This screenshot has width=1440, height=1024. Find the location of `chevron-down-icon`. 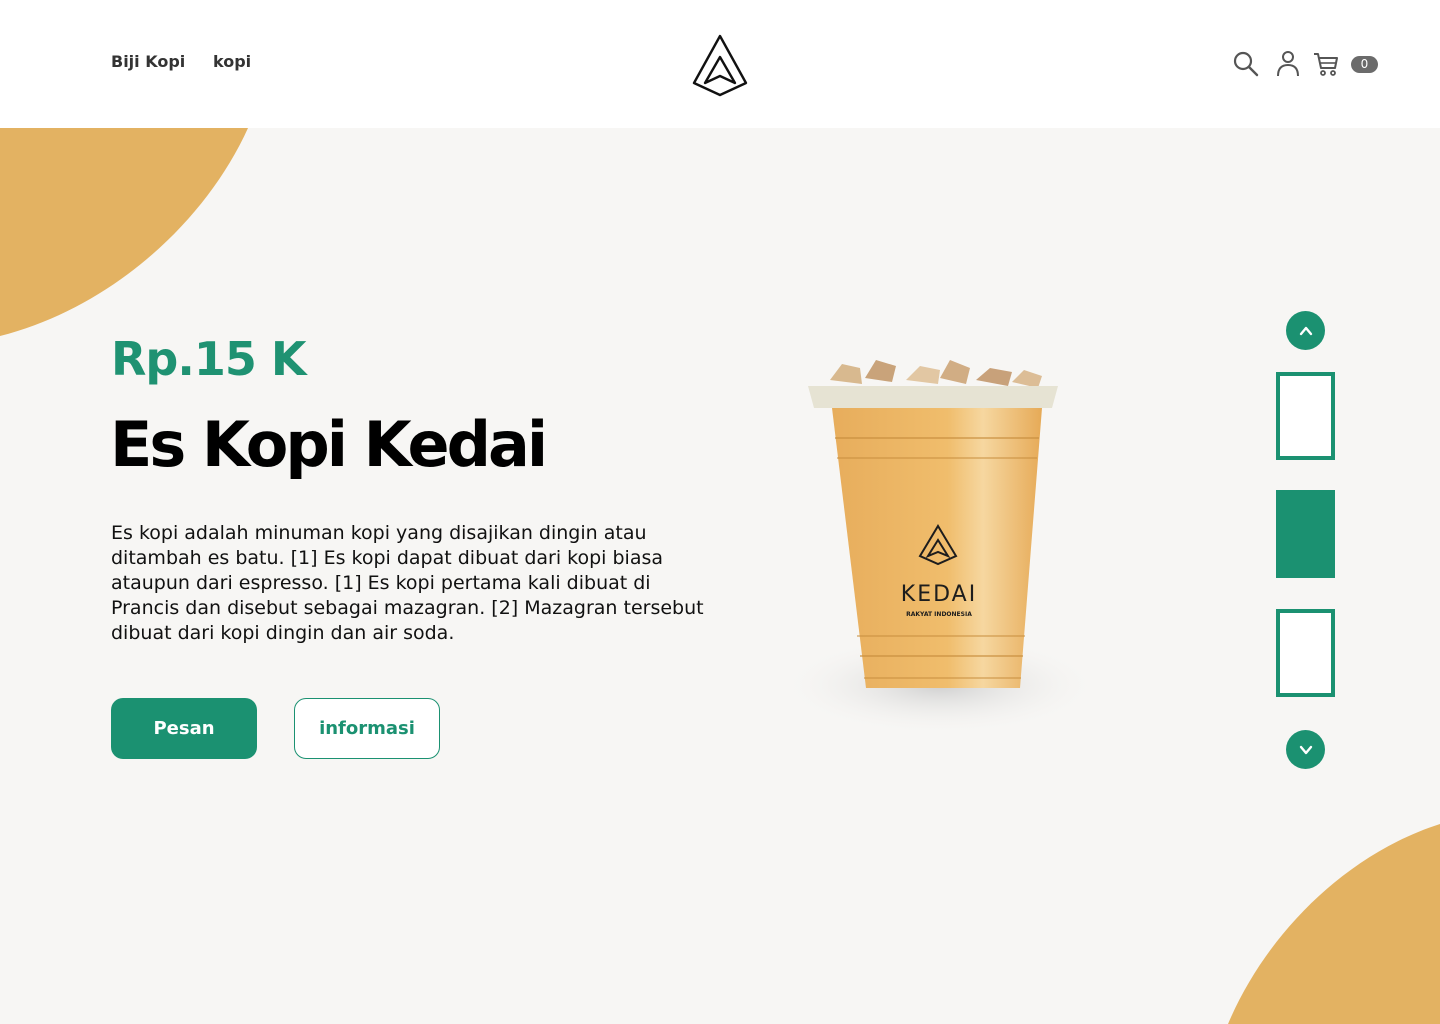

chevron-down-icon is located at coordinates (1305, 749).